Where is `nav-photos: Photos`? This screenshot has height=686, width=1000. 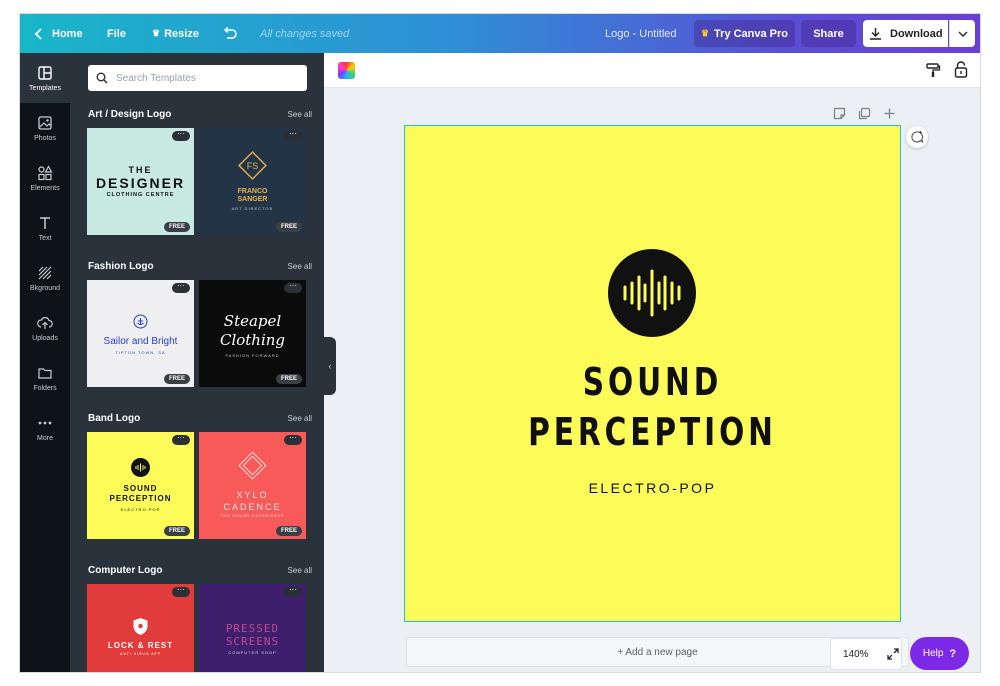
nav-photos: Photos is located at coordinates (45, 128).